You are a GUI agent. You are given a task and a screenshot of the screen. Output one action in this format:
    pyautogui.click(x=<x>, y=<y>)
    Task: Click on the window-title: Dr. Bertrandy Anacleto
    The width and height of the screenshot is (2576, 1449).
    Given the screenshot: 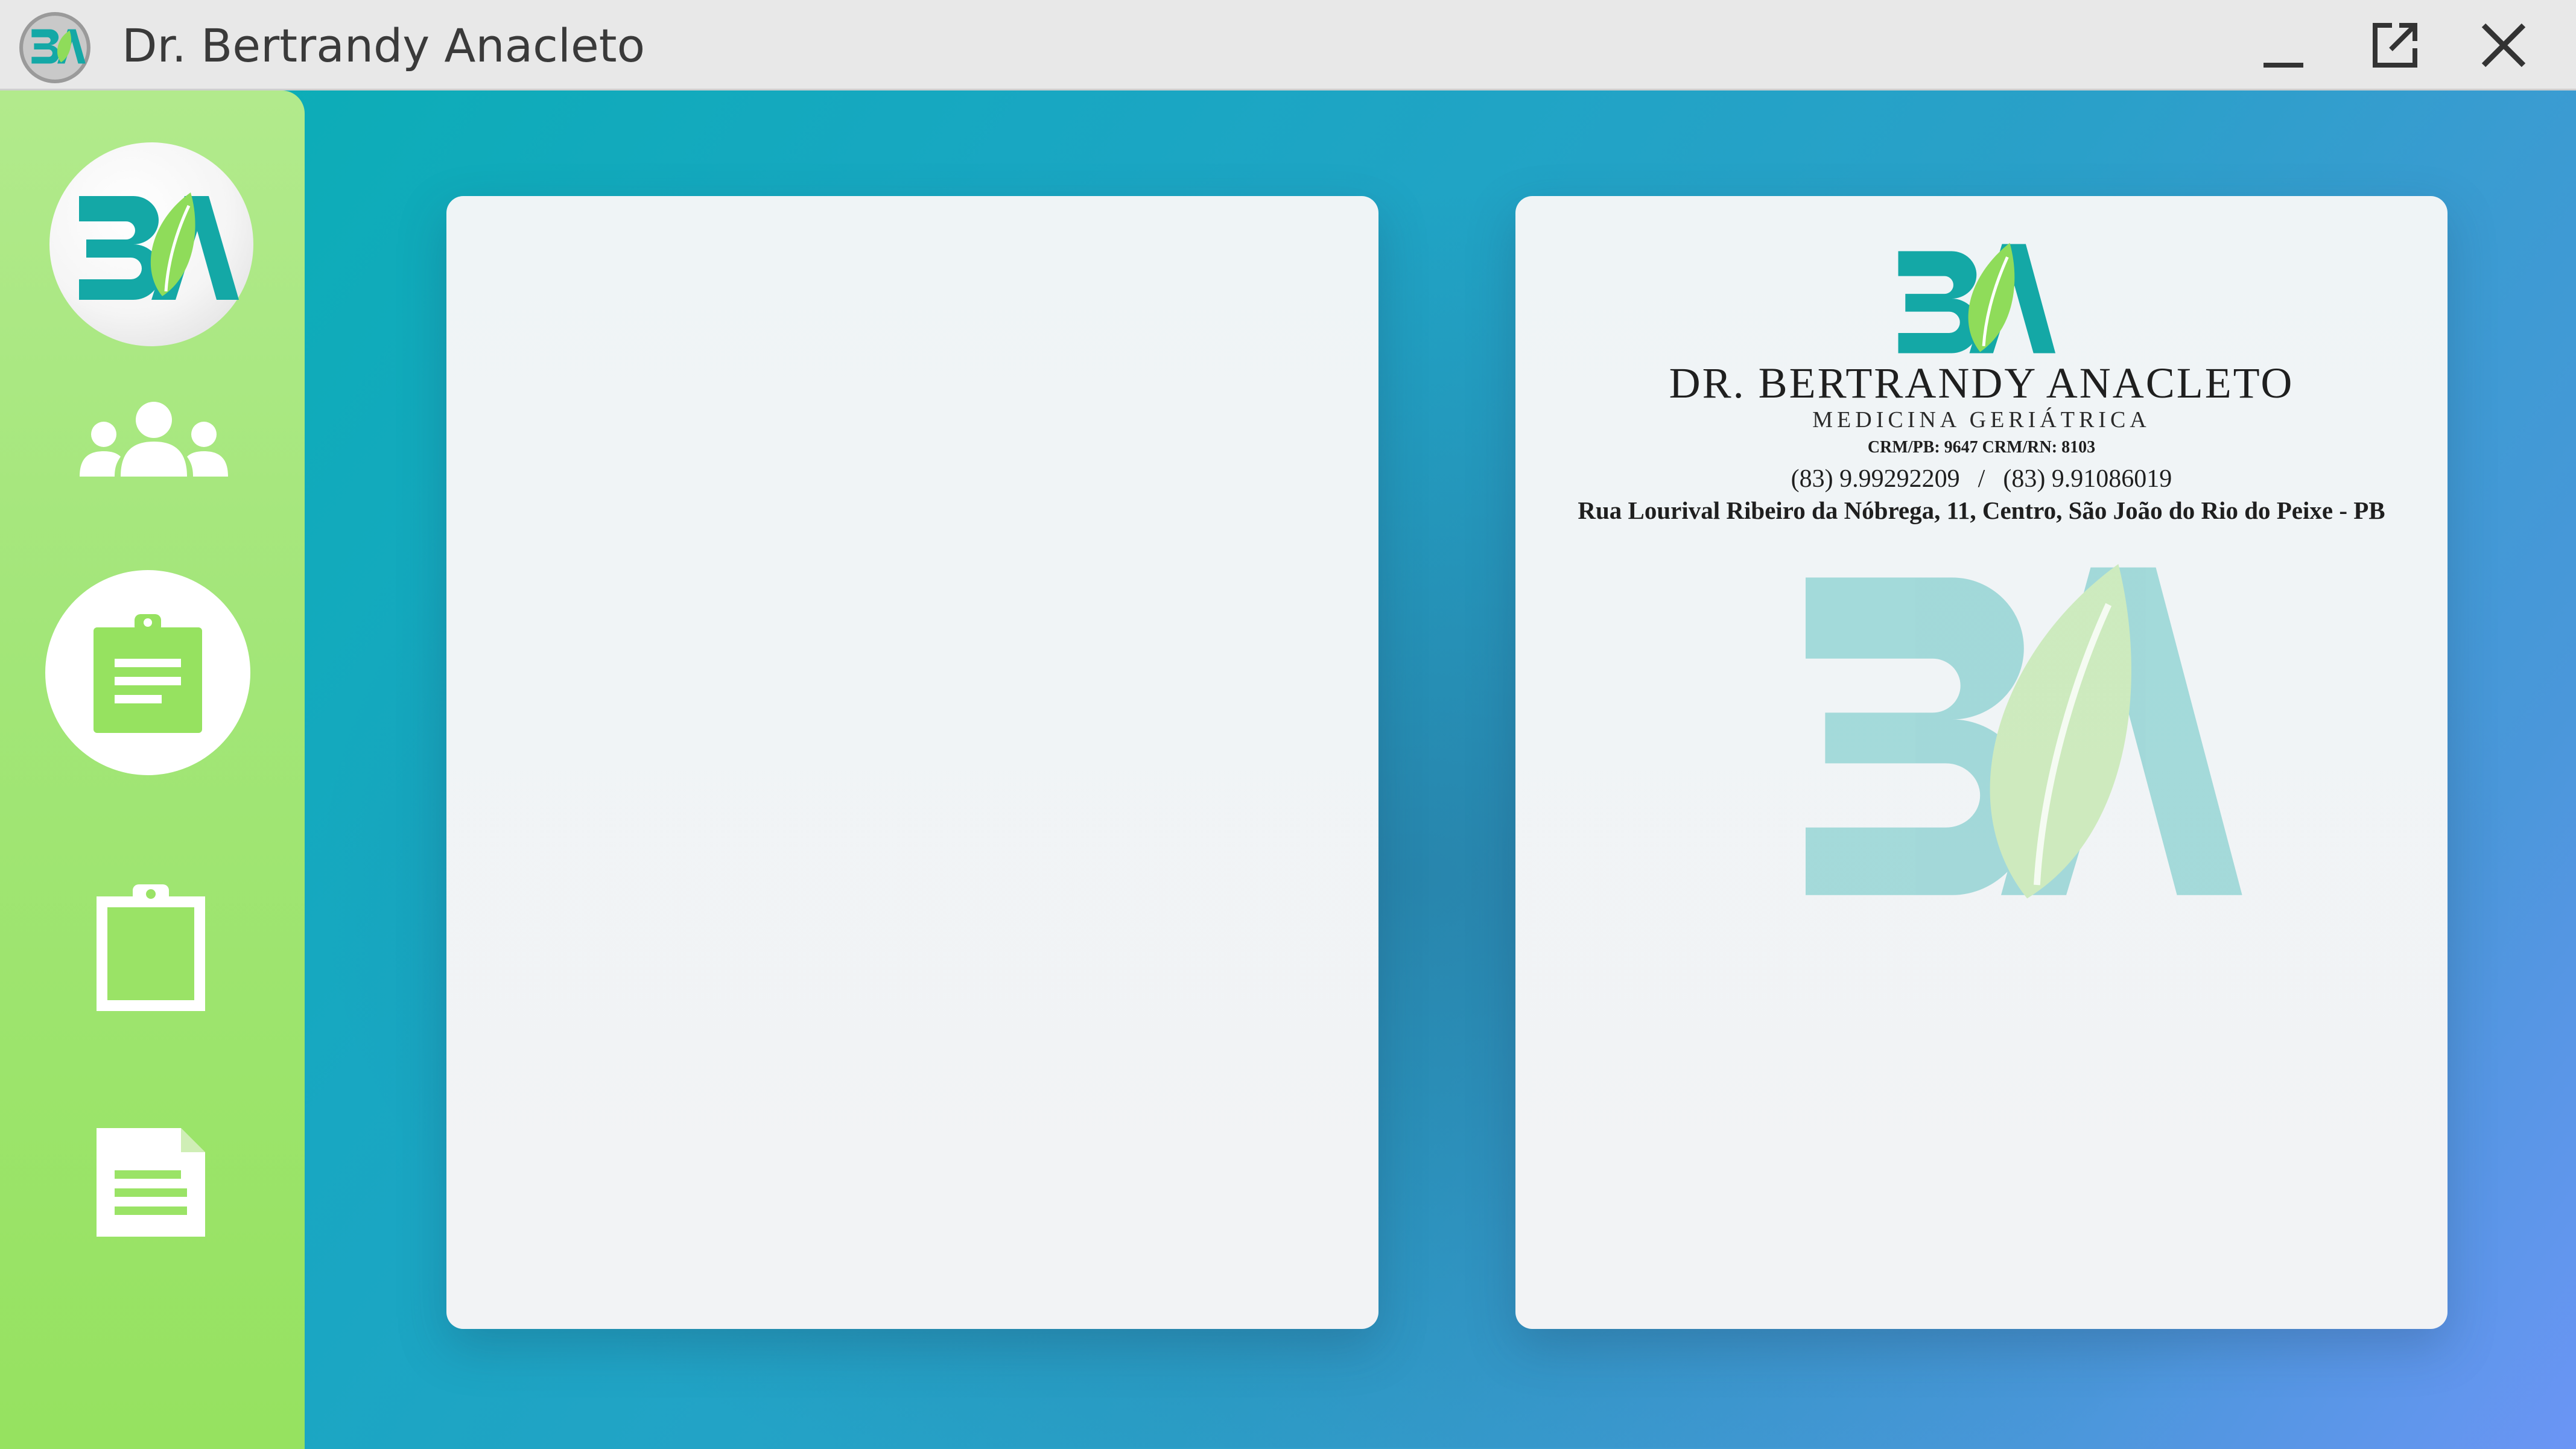 What is the action you would take?
    pyautogui.click(x=384, y=45)
    